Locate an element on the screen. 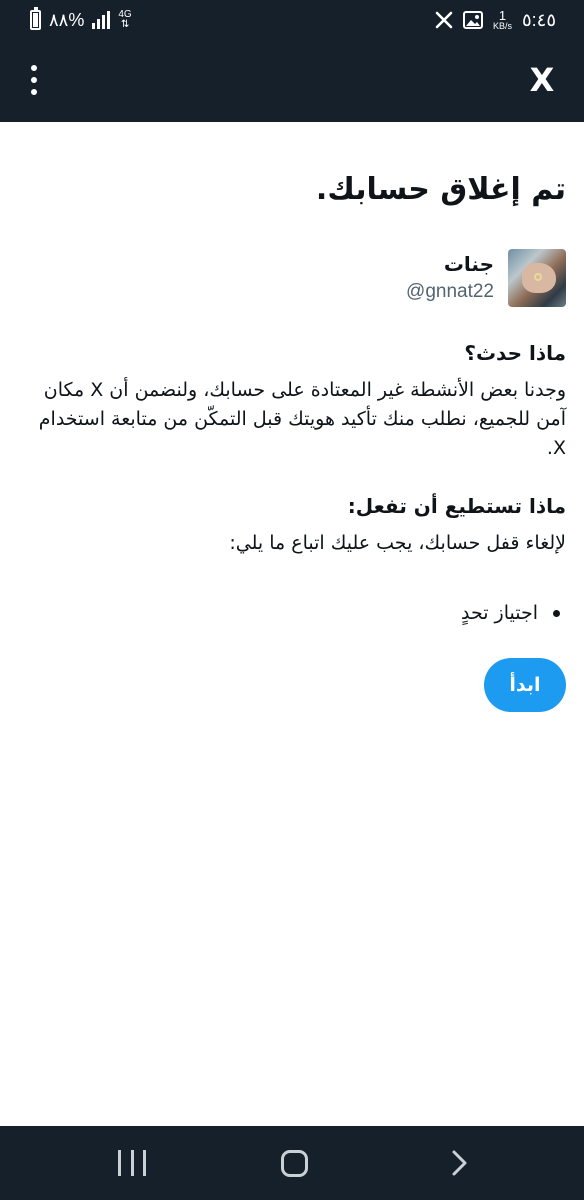 This screenshot has height=1200, width=584. steps-list: اجتياز تحدٍ is located at coordinates (292, 613).